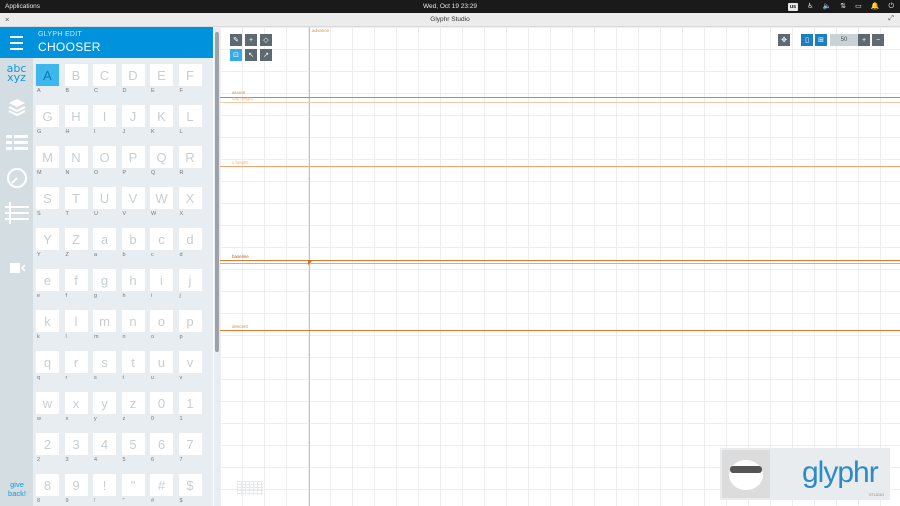 The image size is (900, 506). I want to click on glyph-preview: 3, so click(76, 444).